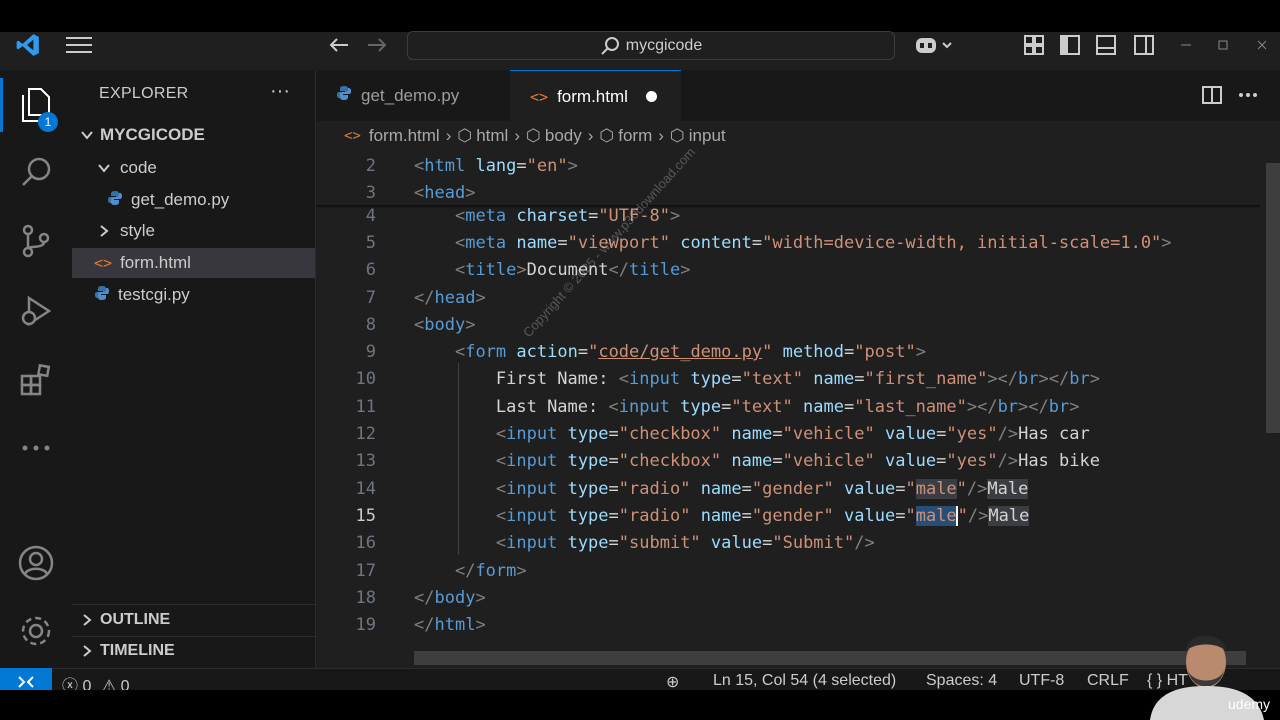  What do you see at coordinates (79, 45) in the screenshot?
I see `menu-icon` at bounding box center [79, 45].